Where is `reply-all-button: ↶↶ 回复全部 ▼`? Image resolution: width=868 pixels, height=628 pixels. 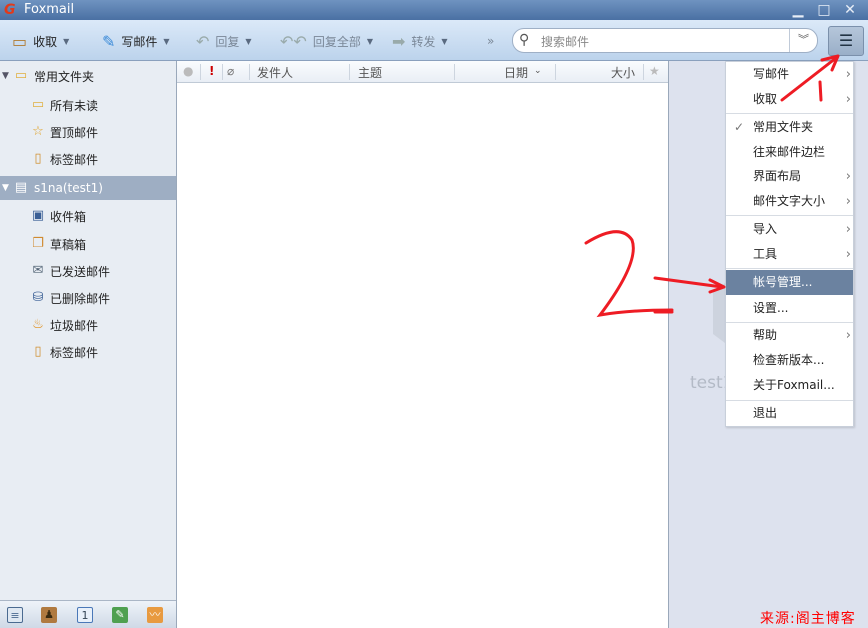
reply-all-button: ↶↶ 回复全部 ▼ is located at coordinates (326, 41).